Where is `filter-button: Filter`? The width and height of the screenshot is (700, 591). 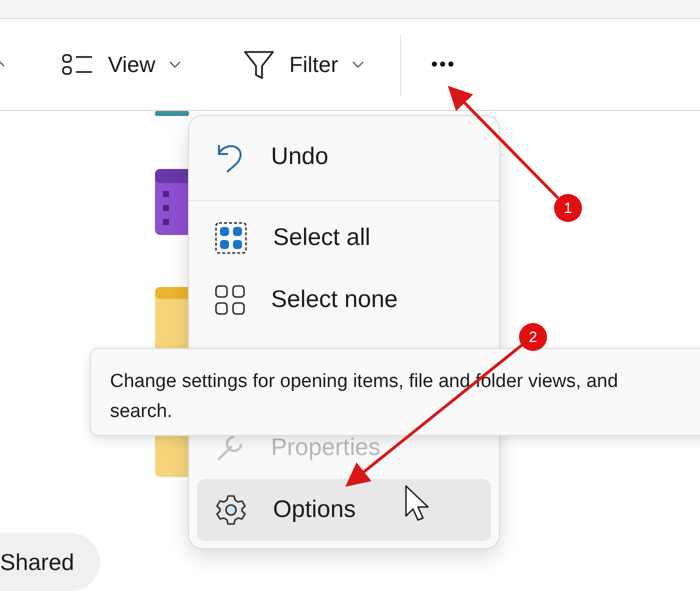 filter-button: Filter is located at coordinates (303, 64).